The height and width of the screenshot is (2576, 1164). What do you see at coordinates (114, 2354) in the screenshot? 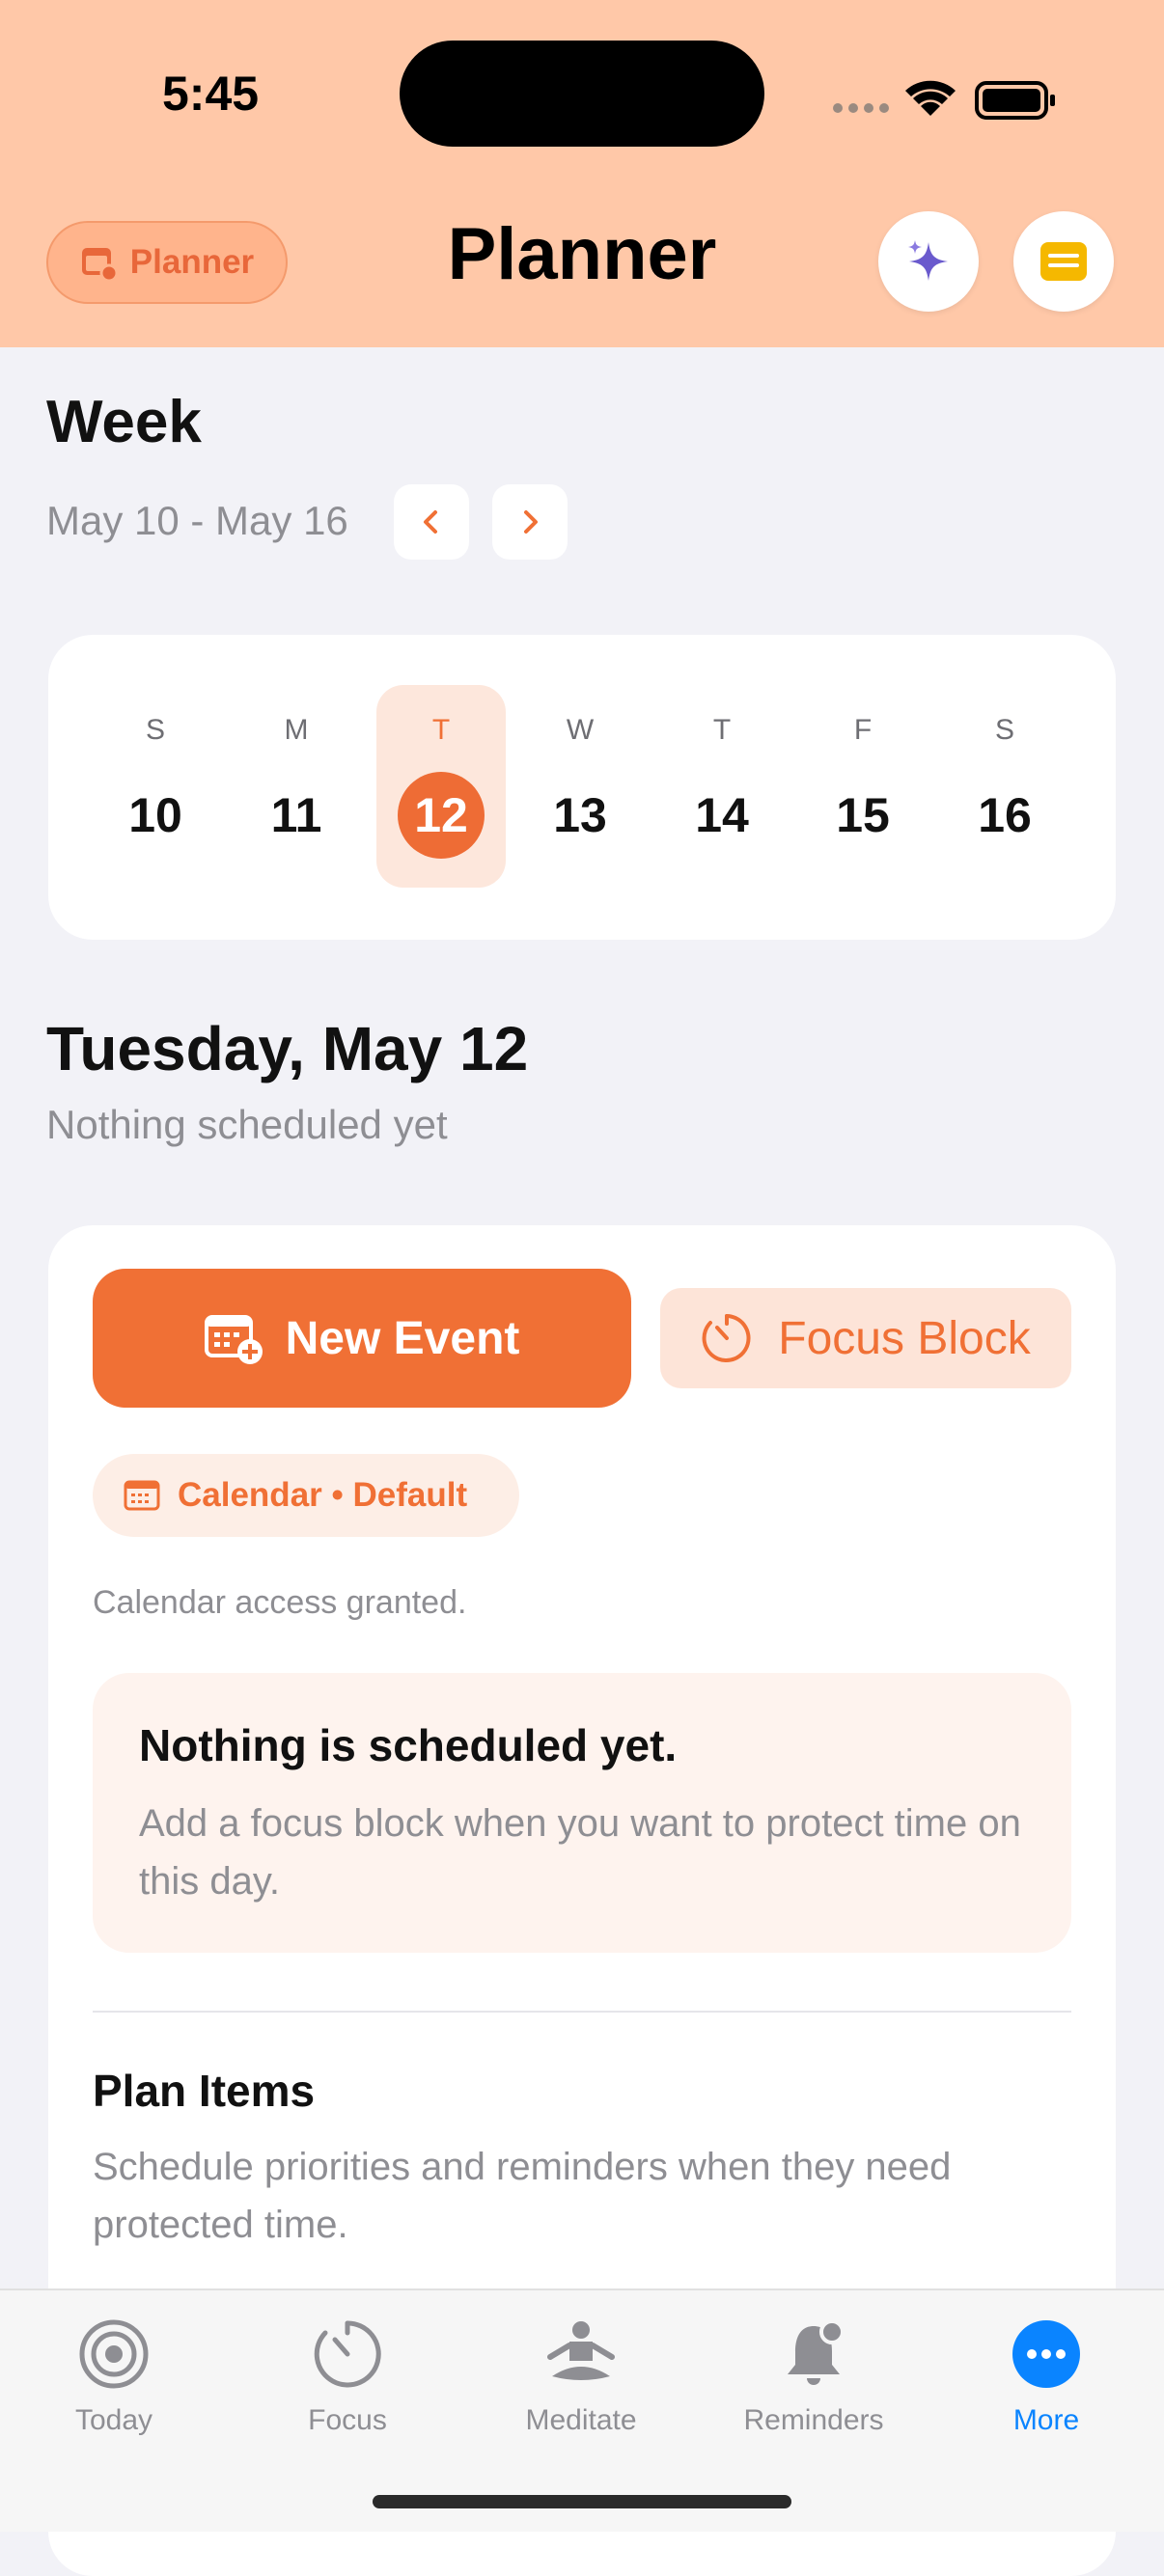
I see `target-icon` at bounding box center [114, 2354].